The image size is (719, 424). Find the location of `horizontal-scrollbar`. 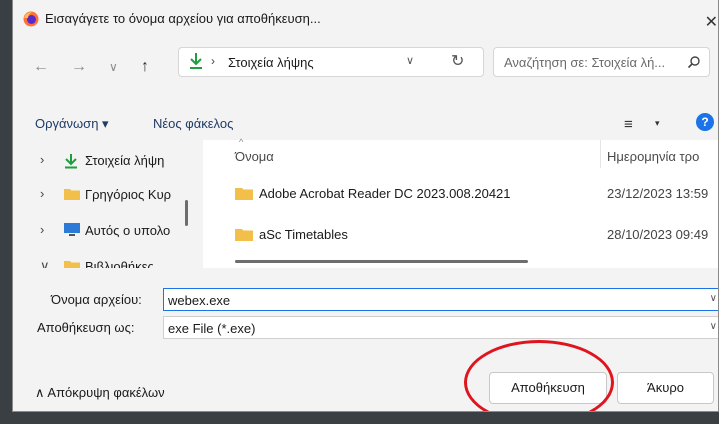

horizontal-scrollbar is located at coordinates (381, 261).